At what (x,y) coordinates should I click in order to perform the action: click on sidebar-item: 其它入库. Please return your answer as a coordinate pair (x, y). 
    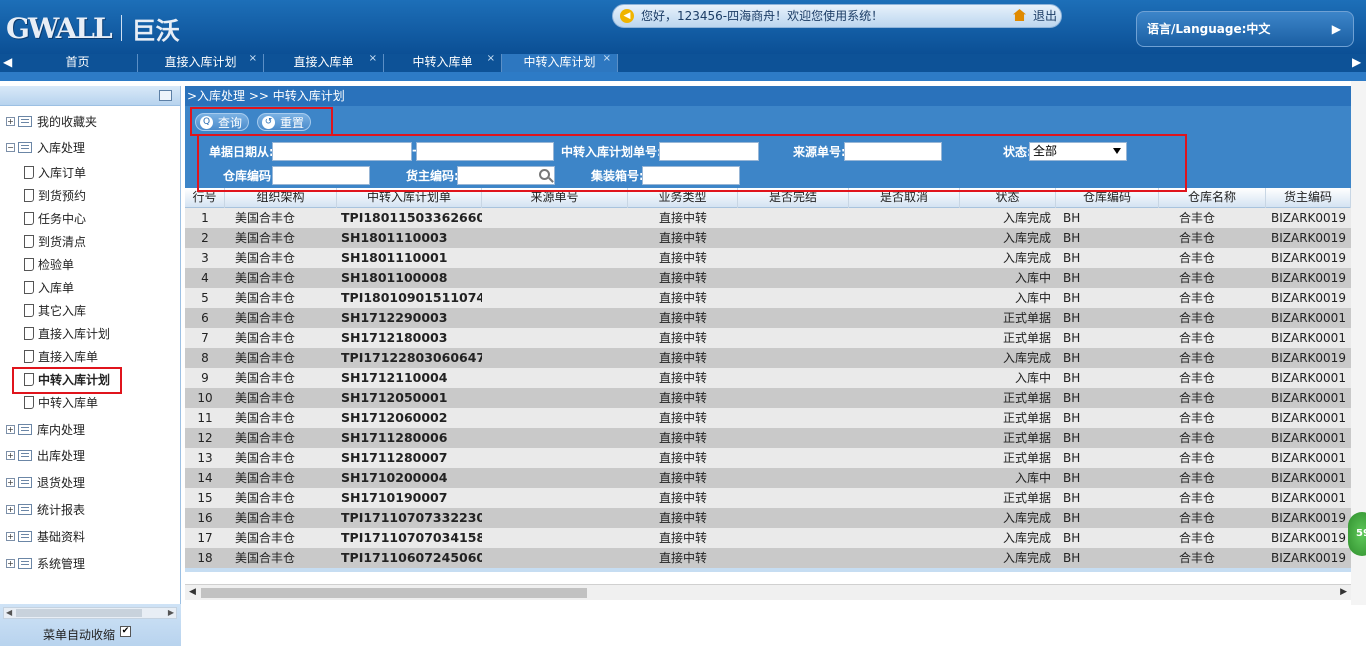
    Looking at the image, I should click on (55, 310).